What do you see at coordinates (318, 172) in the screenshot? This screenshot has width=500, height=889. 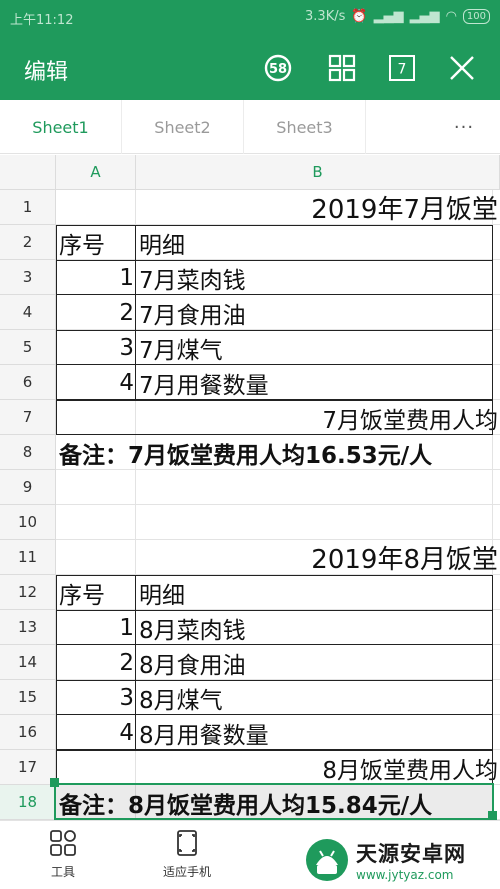 I see `column-header-b: B` at bounding box center [318, 172].